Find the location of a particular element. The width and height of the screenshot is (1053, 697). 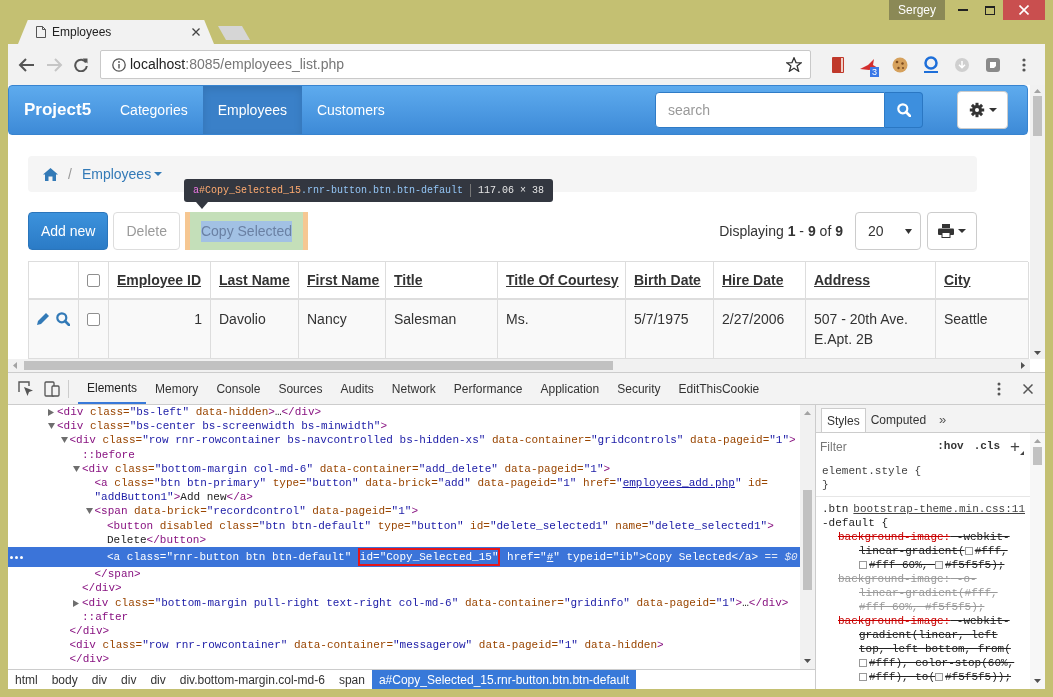

reload-icon is located at coordinates (81, 64).